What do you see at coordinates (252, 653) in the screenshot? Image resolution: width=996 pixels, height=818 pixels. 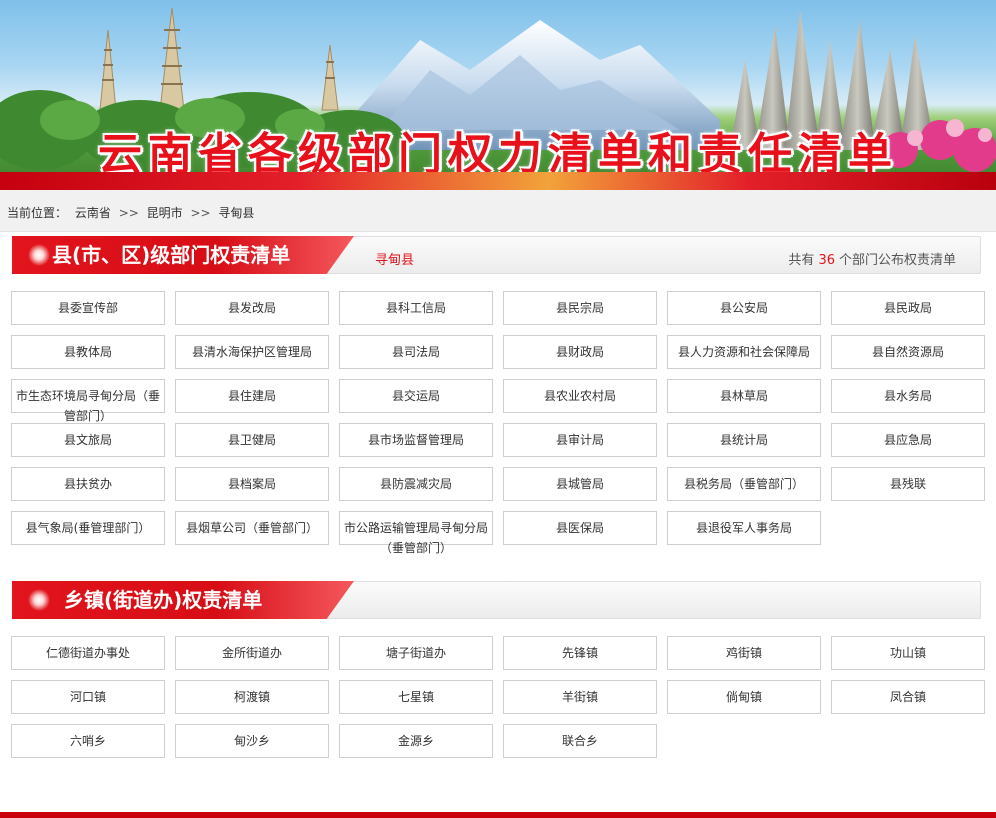 I see `town-link: 金所街道办` at bounding box center [252, 653].